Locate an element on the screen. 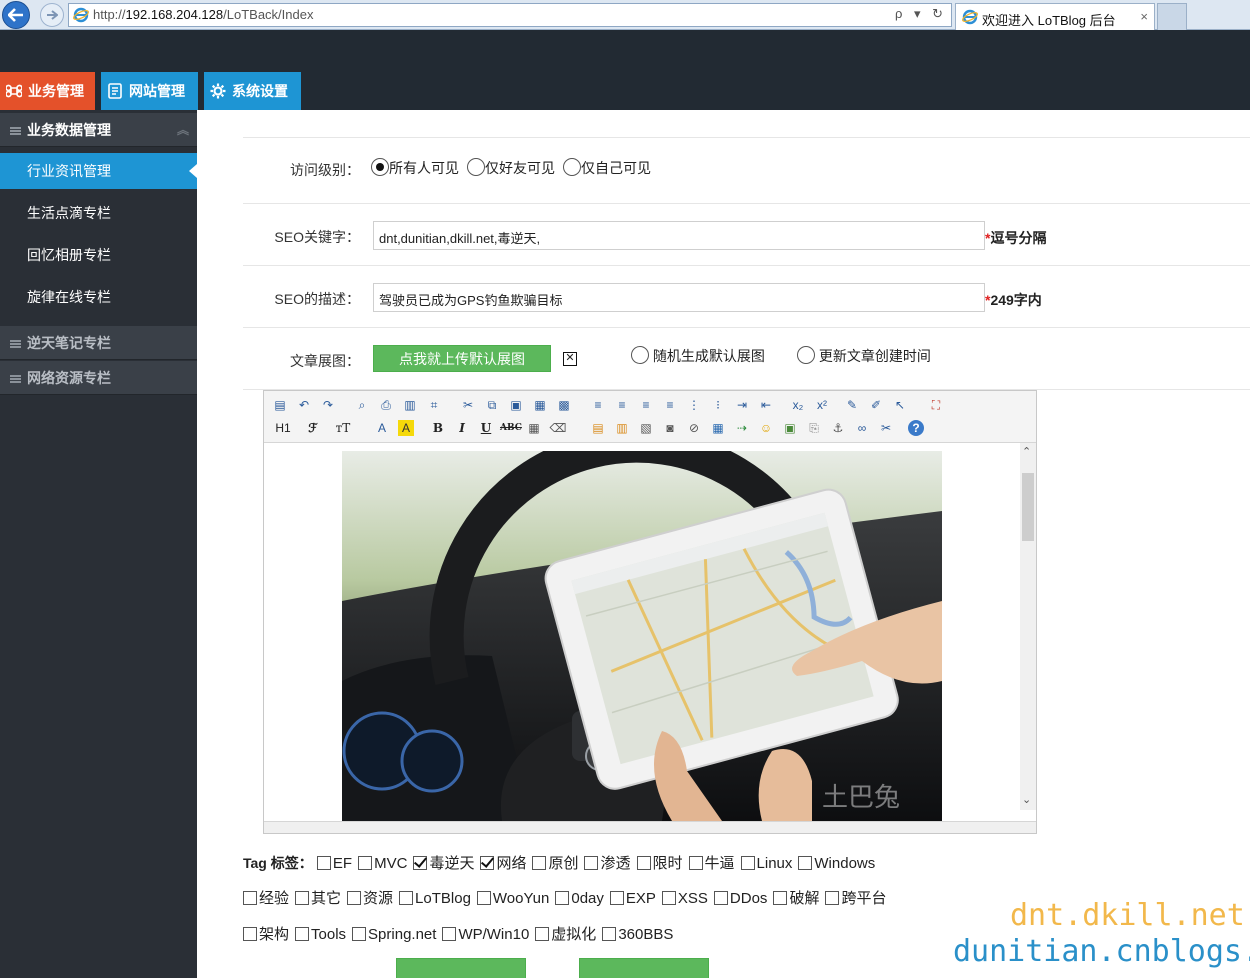 This screenshot has width=1250, height=978. tag-option: 其它 is located at coordinates (318, 897).